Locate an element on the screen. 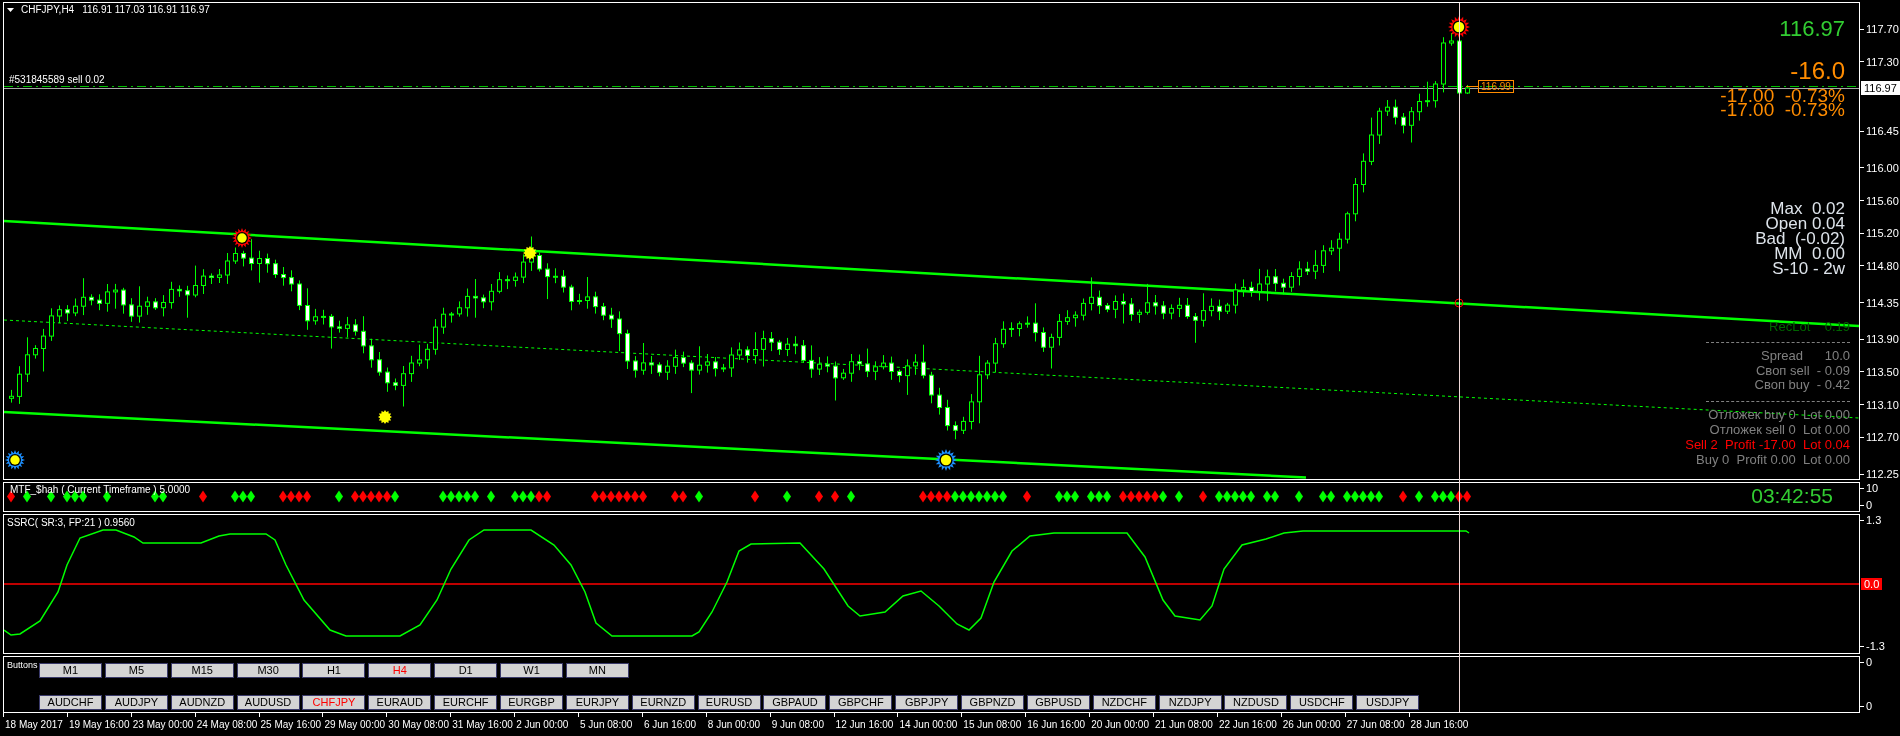 This screenshot has height=736, width=1900. account-stat: Max 0.02 is located at coordinates (1807, 208).